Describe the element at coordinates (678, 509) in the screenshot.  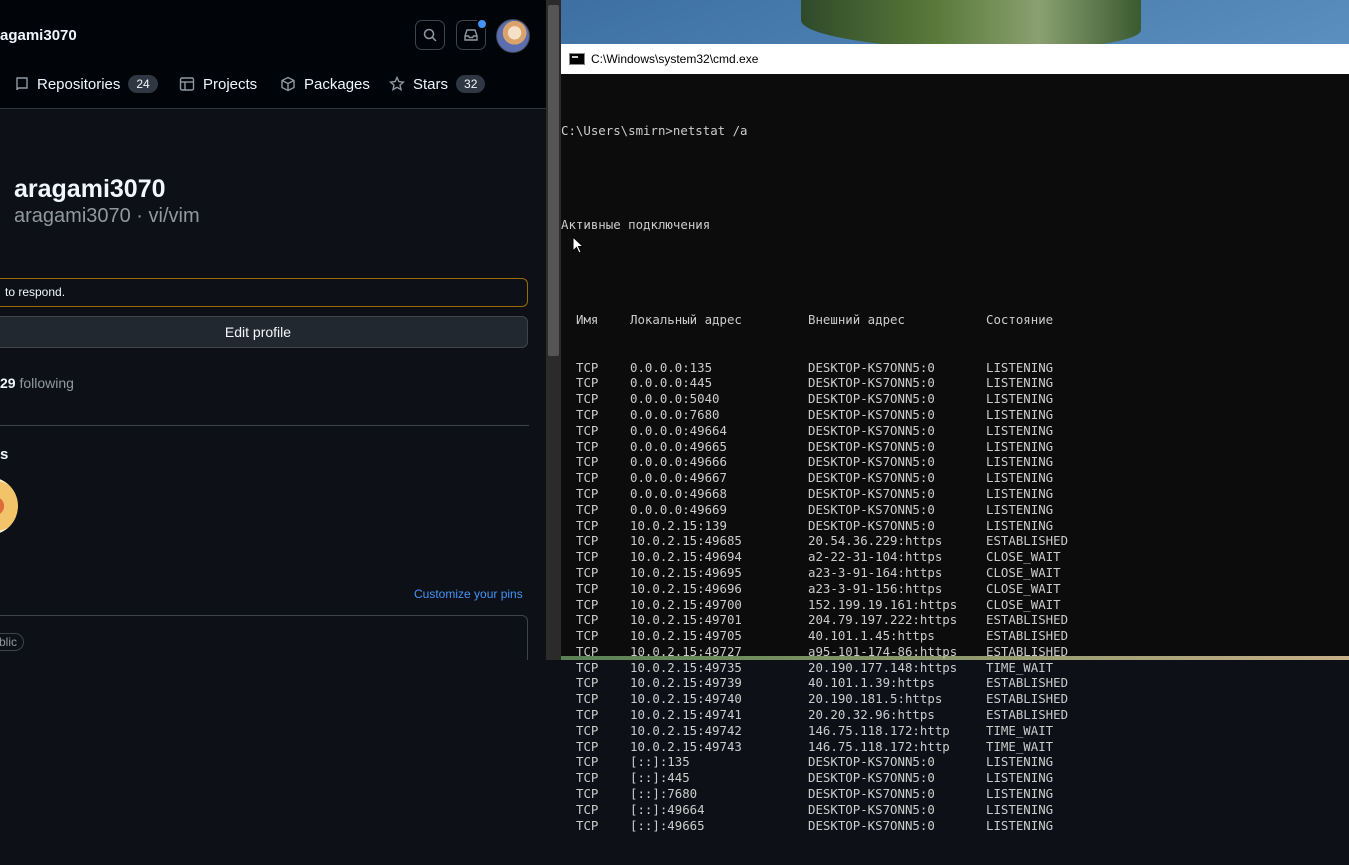
I see `cell-local-address: 0.0.0.0:49669` at that location.